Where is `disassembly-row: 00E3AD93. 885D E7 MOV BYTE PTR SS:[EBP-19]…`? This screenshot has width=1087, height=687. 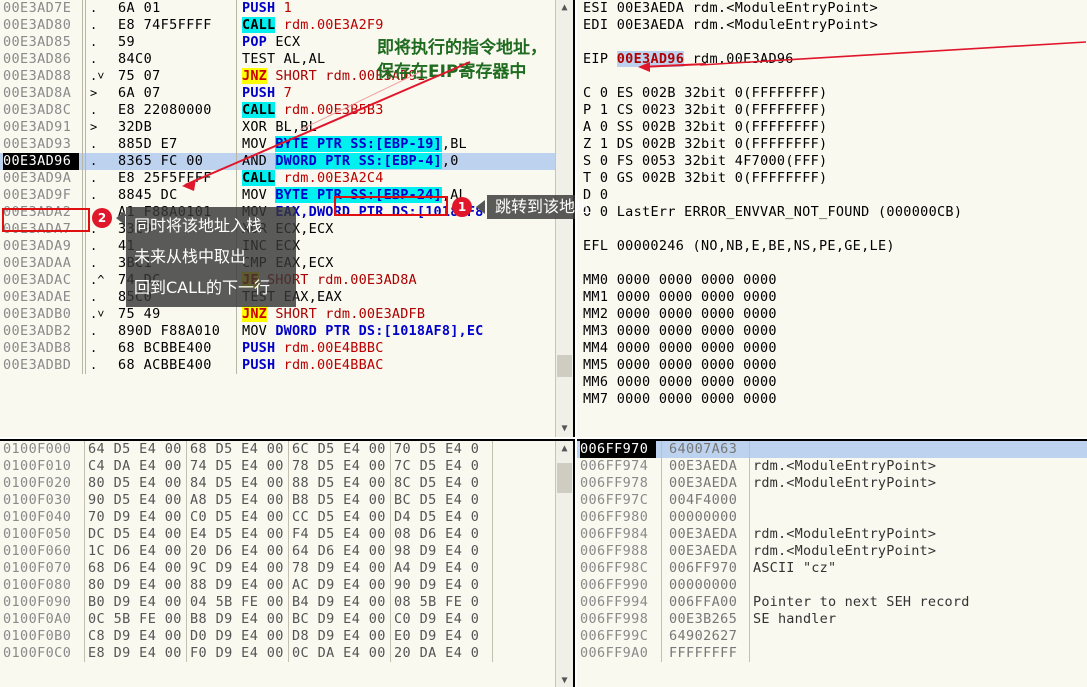 disassembly-row: 00E3AD93. 885D E7 MOV BYTE PTR SS:[EBP-19]… is located at coordinates (286, 144).